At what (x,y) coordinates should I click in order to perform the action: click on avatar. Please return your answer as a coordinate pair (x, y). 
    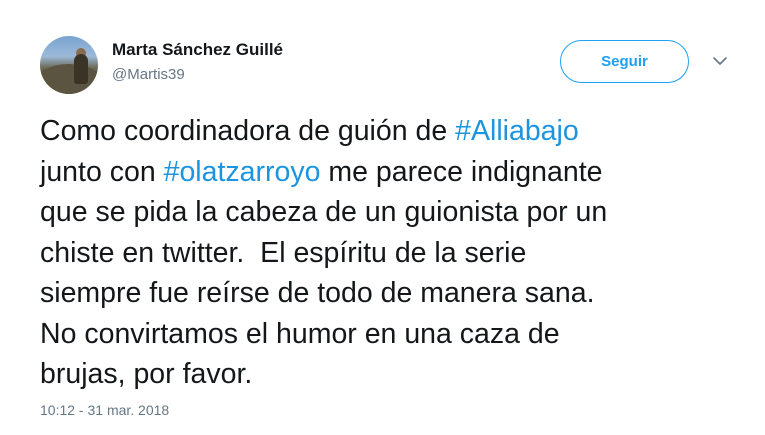
    Looking at the image, I should click on (69, 65).